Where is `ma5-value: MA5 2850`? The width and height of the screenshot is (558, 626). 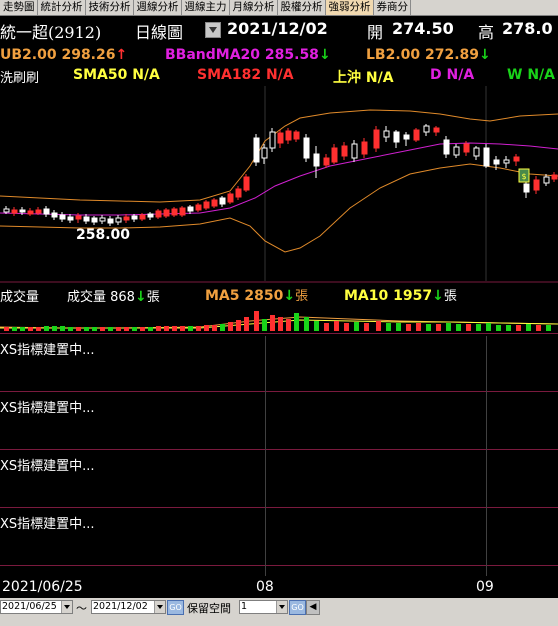 ma5-value: MA5 2850 is located at coordinates (244, 296).